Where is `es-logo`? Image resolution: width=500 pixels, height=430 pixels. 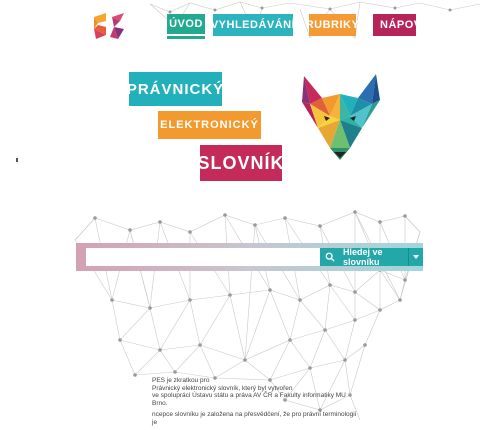
es-logo is located at coordinates (110, 27).